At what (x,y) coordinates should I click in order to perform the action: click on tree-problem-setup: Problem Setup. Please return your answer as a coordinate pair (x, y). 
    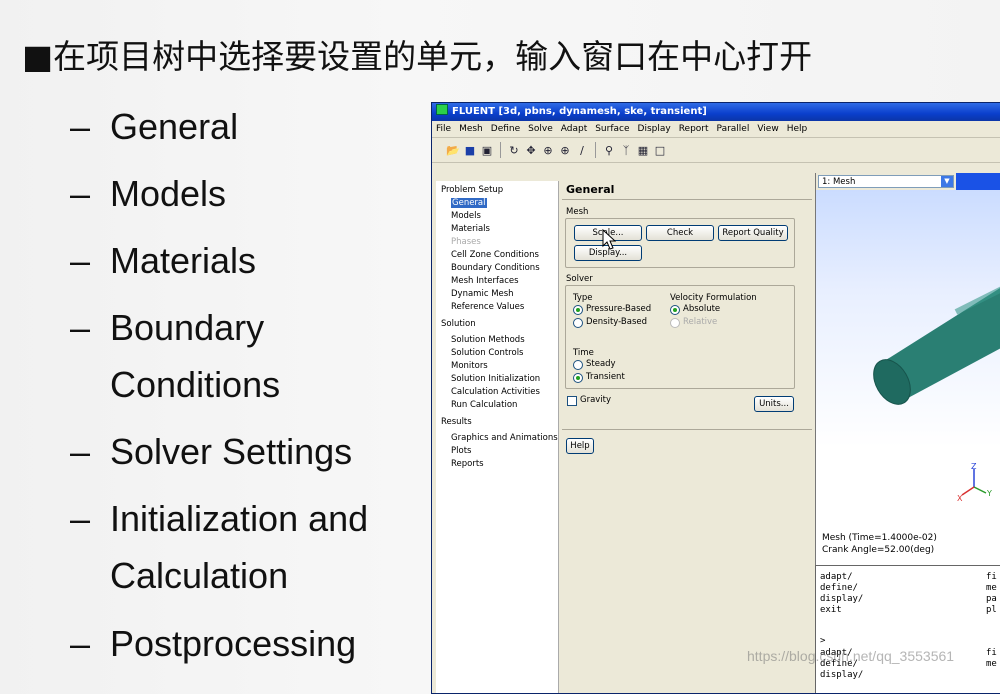
    Looking at the image, I should click on (472, 190).